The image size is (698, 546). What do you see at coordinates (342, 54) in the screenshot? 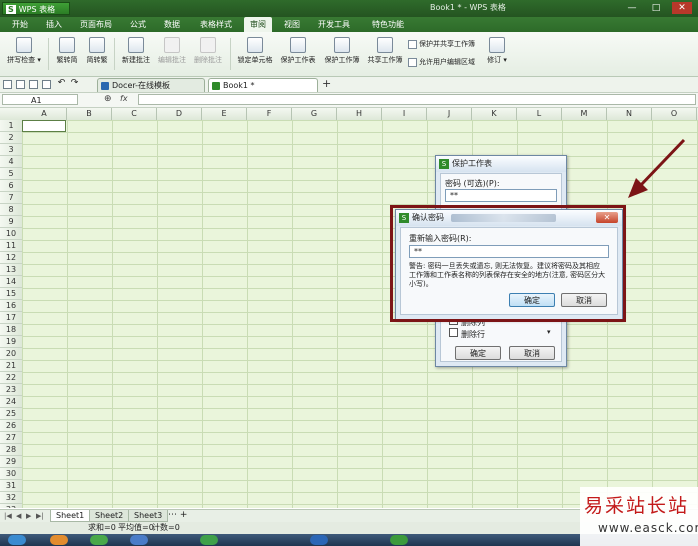
I see `protect-workbook-button: 保护工作簿` at bounding box center [342, 54].